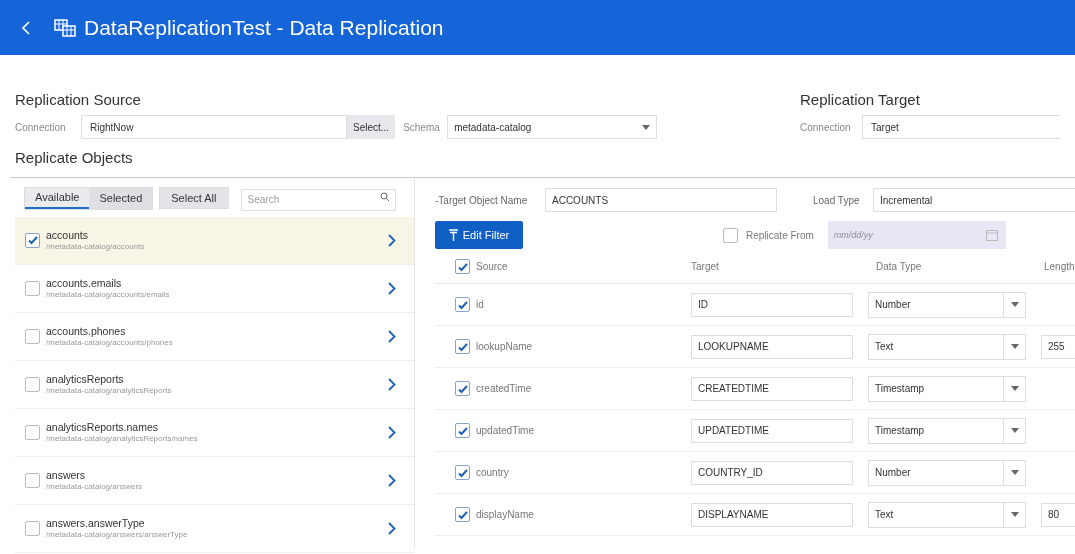 The height and width of the screenshot is (554, 1075). What do you see at coordinates (505, 431) in the screenshot?
I see `source-field-name: updatedTime` at bounding box center [505, 431].